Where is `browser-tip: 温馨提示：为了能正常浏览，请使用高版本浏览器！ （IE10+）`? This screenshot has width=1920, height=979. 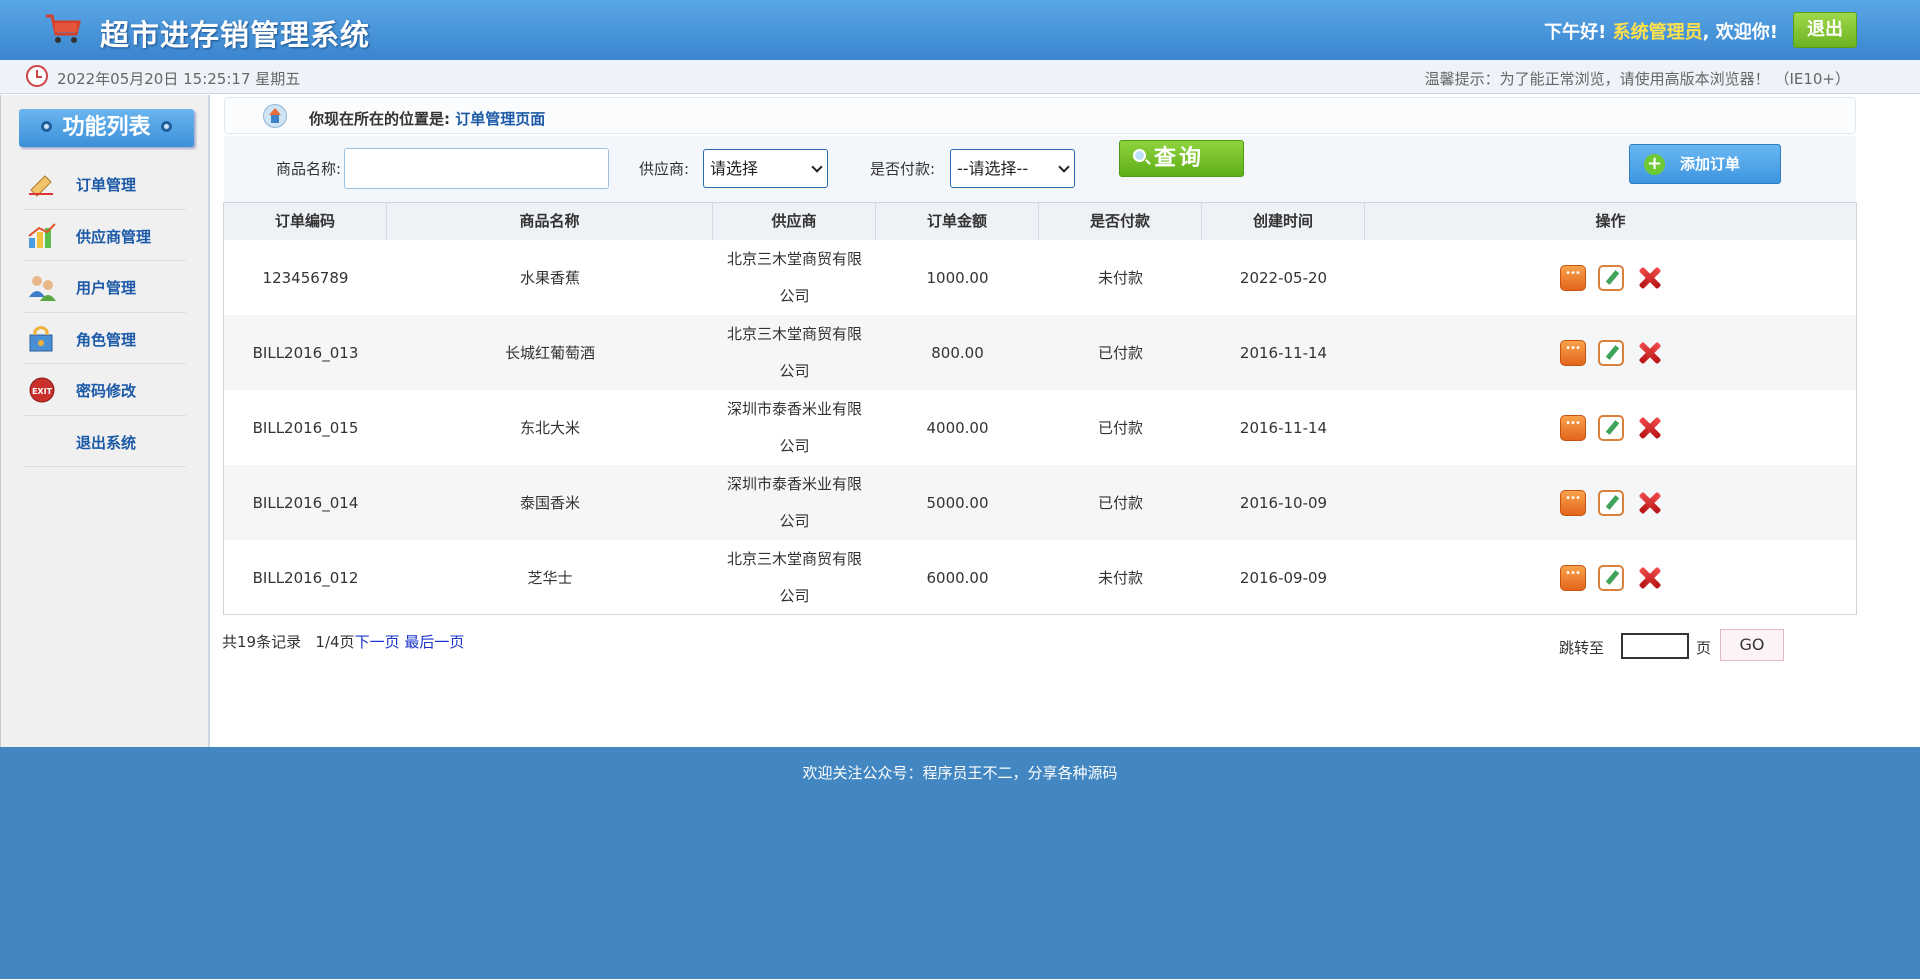 browser-tip: 温馨提示：为了能正常浏览，请使用高版本浏览器！ （IE10+） is located at coordinates (1637, 79).